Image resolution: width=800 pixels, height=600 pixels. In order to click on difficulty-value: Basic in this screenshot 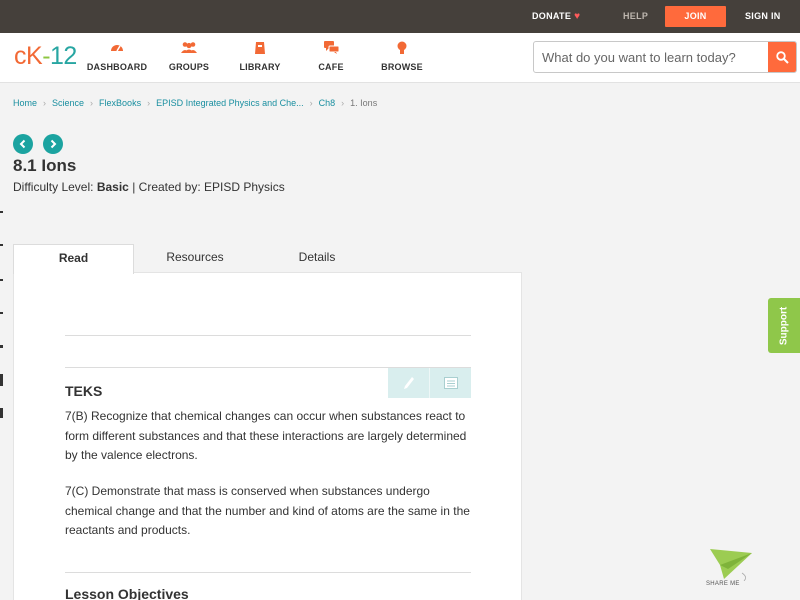, I will do `click(112, 187)`.